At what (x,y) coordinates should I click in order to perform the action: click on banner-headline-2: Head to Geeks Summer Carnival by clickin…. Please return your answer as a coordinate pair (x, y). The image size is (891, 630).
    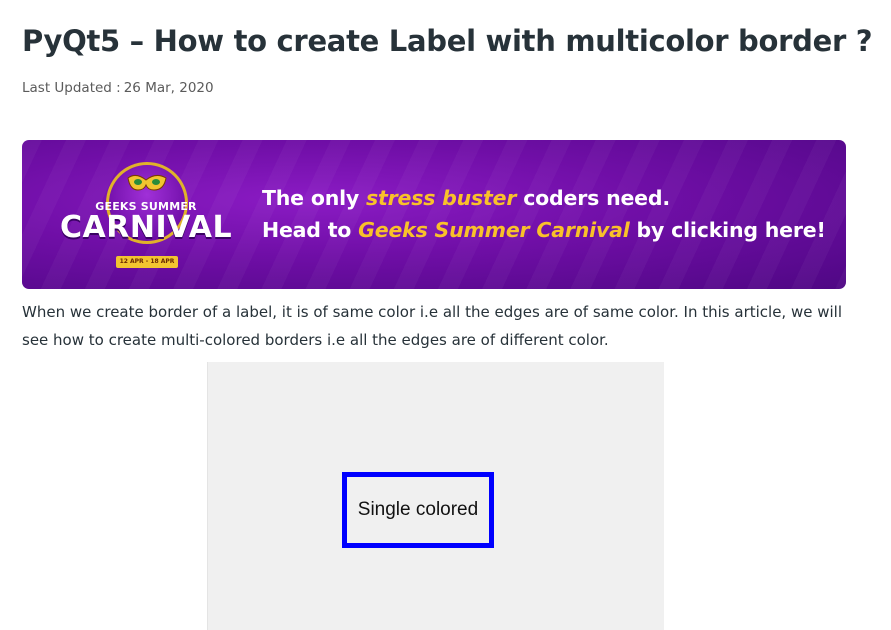
    Looking at the image, I should click on (544, 230).